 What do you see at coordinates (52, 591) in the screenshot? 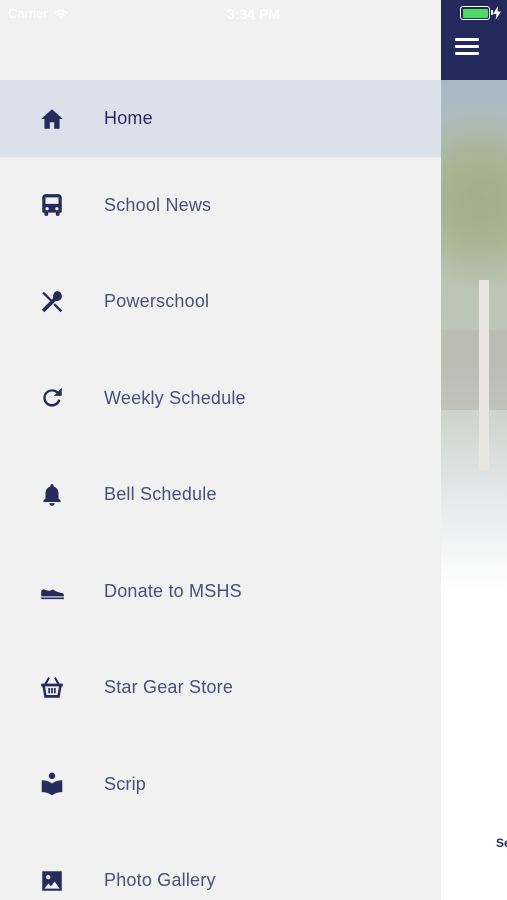
I see `shoe-icon` at bounding box center [52, 591].